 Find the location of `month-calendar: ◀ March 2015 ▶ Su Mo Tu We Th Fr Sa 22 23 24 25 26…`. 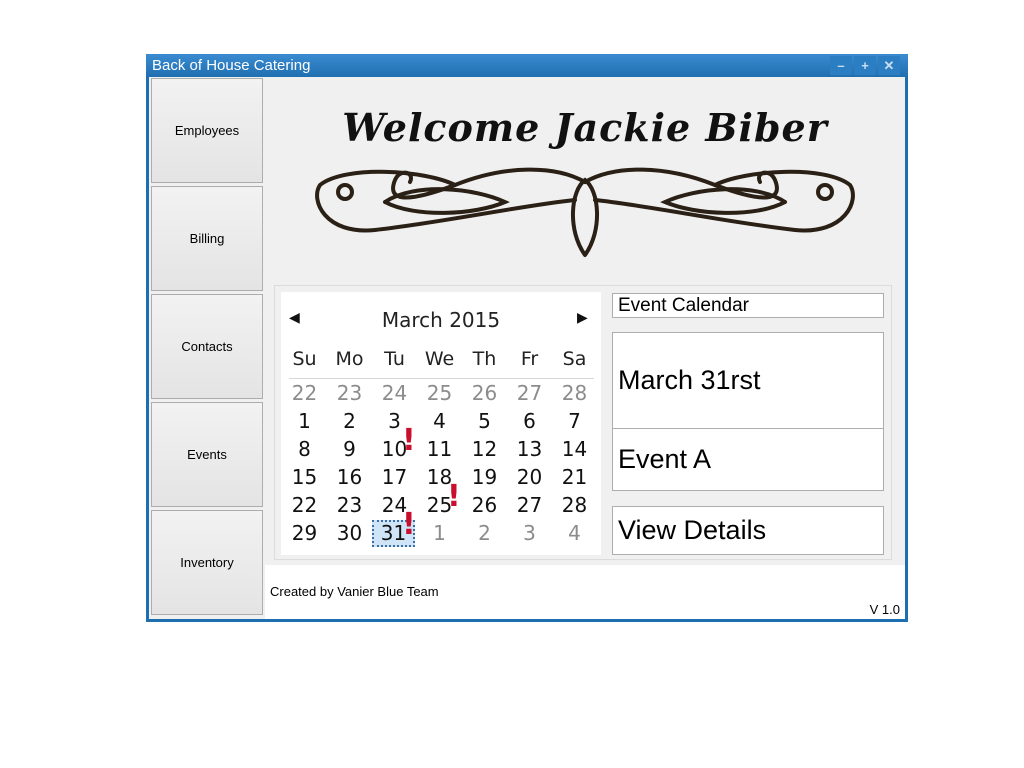

month-calendar: ◀ March 2015 ▶ Su Mo Tu We Th Fr Sa 22 23 24 25 26… is located at coordinates (441, 423).